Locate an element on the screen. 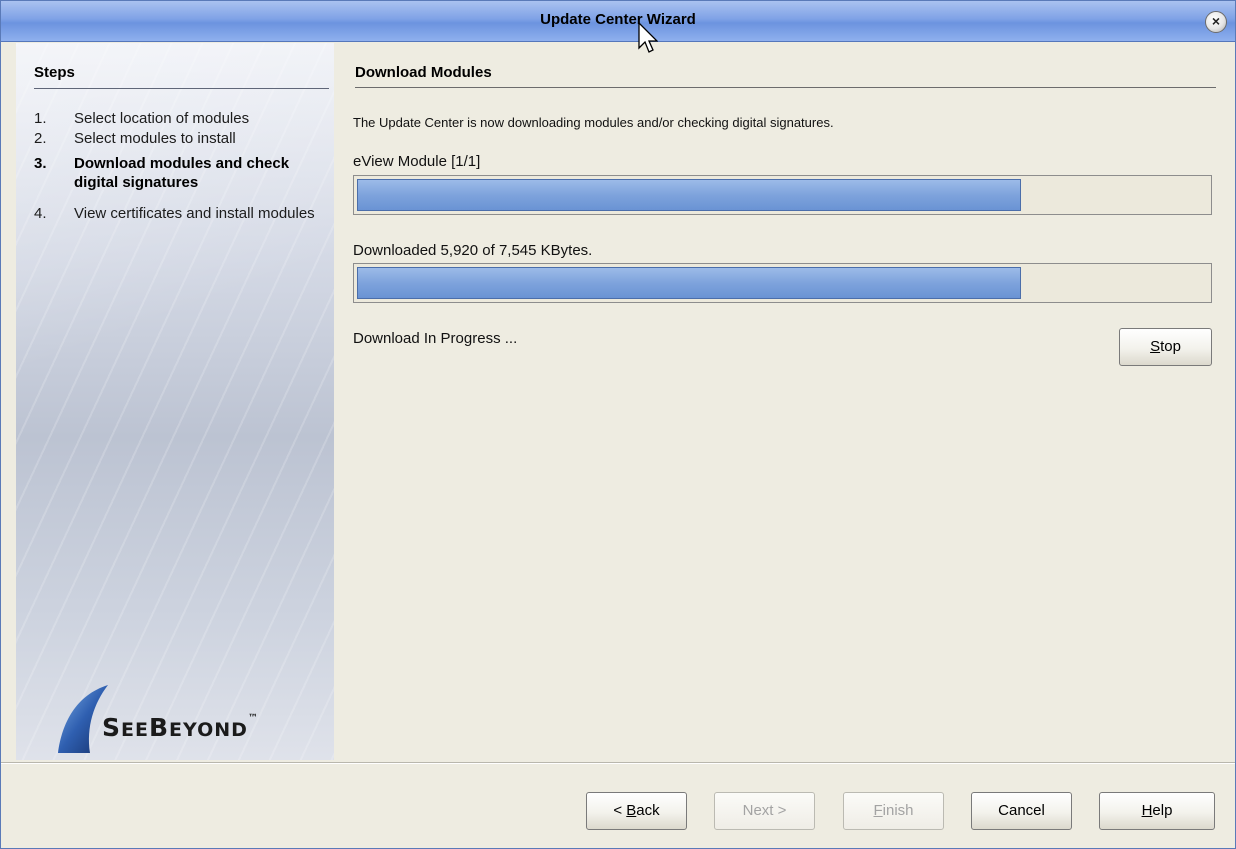  help-button: Help is located at coordinates (1157, 811).